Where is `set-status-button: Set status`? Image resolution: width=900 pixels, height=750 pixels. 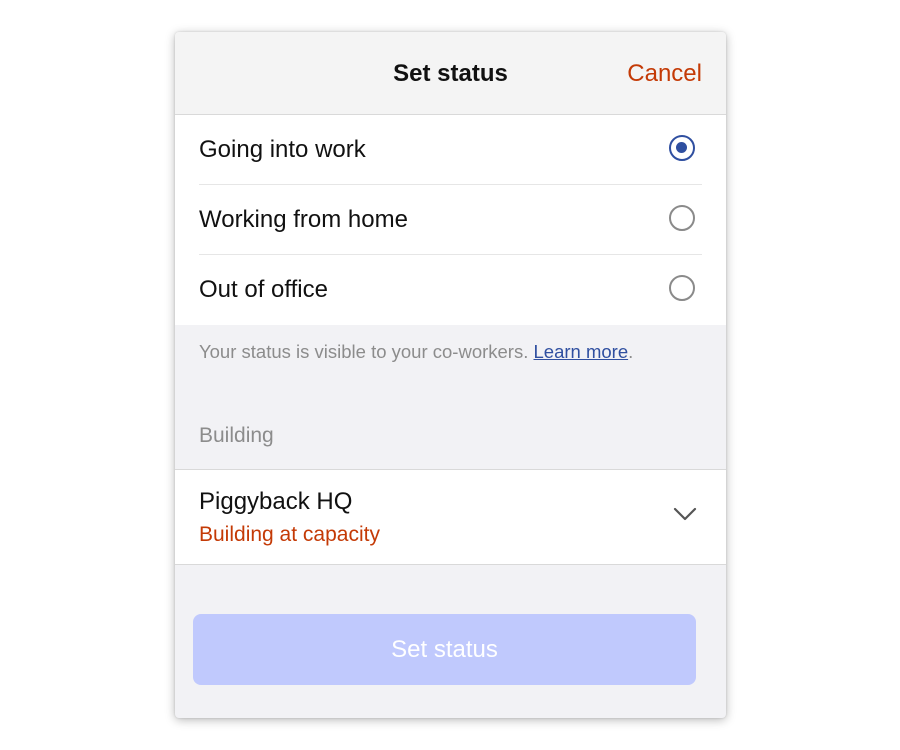
set-status-button: Set status is located at coordinates (444, 649).